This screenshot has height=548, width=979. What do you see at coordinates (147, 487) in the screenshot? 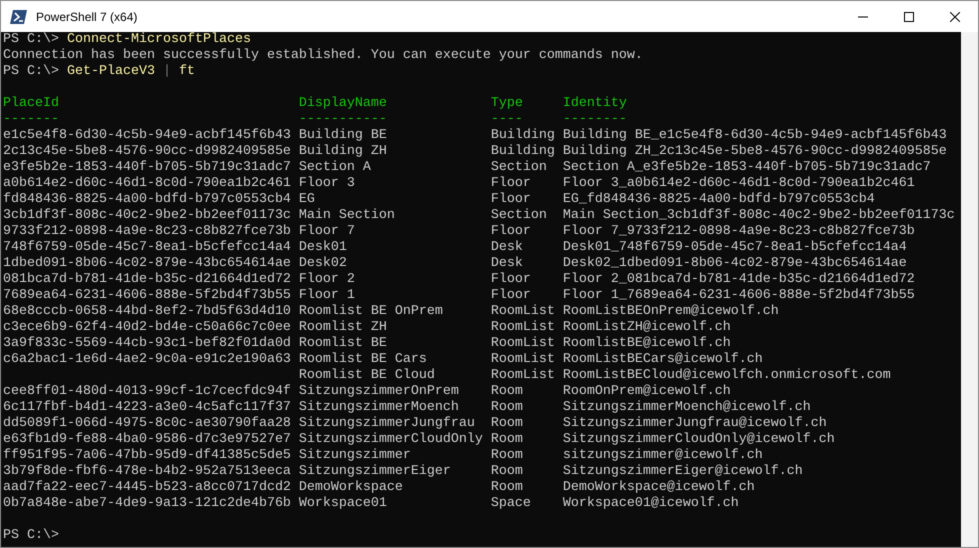
I see `table-cell: aad7fa22-eec7-4445-b523-a8cc0717dcd2` at bounding box center [147, 487].